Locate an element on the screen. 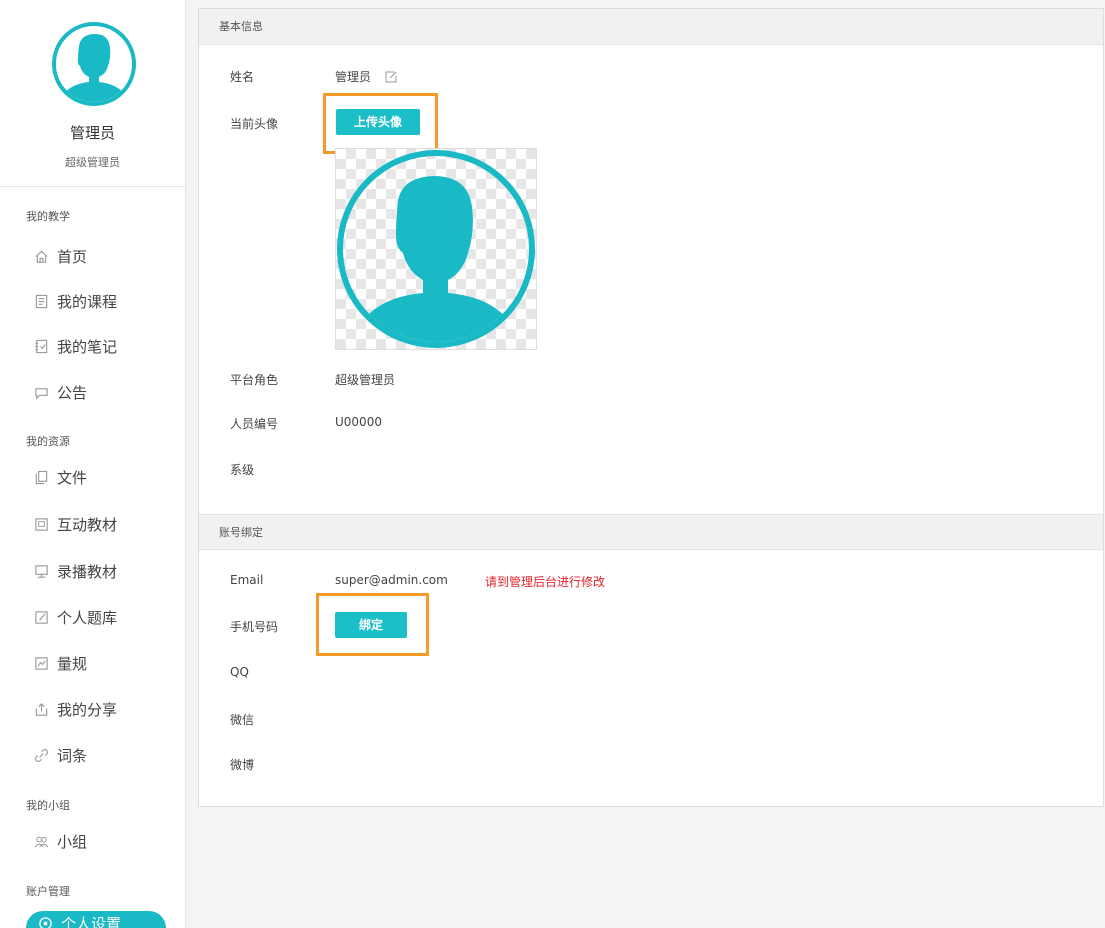  sidebar-item-shares: 我的分享 is located at coordinates (75, 709).